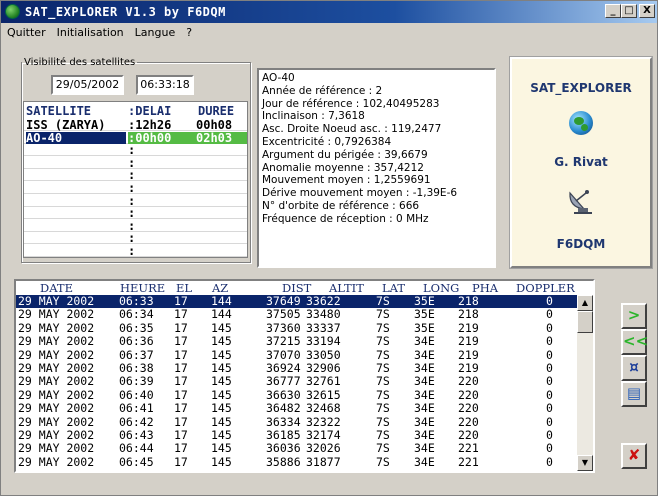 The width and height of the screenshot is (658, 496). What do you see at coordinates (221, 188) in the screenshot?
I see `satellite-cell-duree` at bounding box center [221, 188].